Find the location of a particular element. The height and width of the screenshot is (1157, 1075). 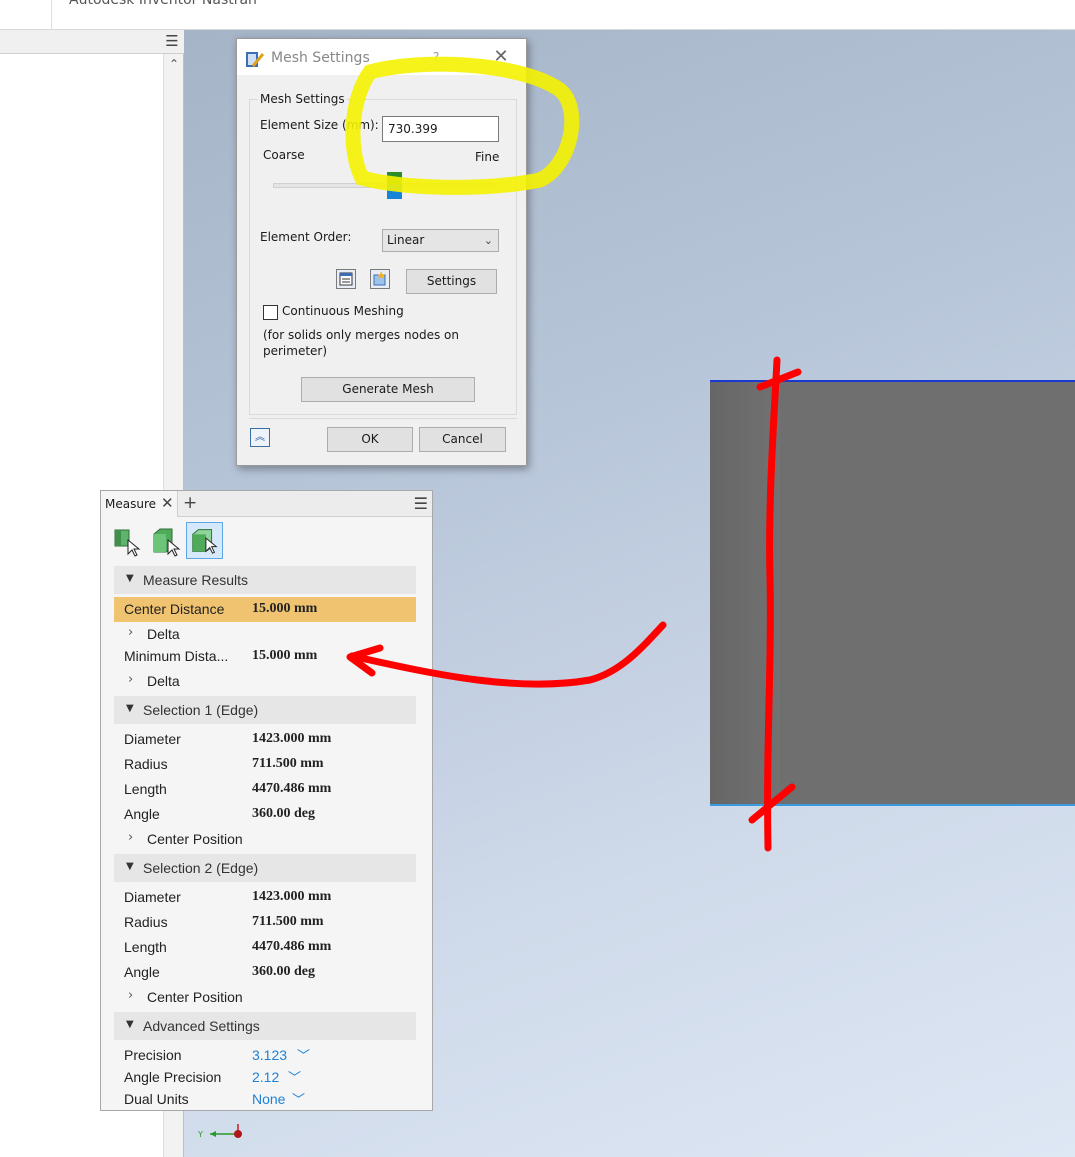

mesh-table-icon is located at coordinates (346, 279).